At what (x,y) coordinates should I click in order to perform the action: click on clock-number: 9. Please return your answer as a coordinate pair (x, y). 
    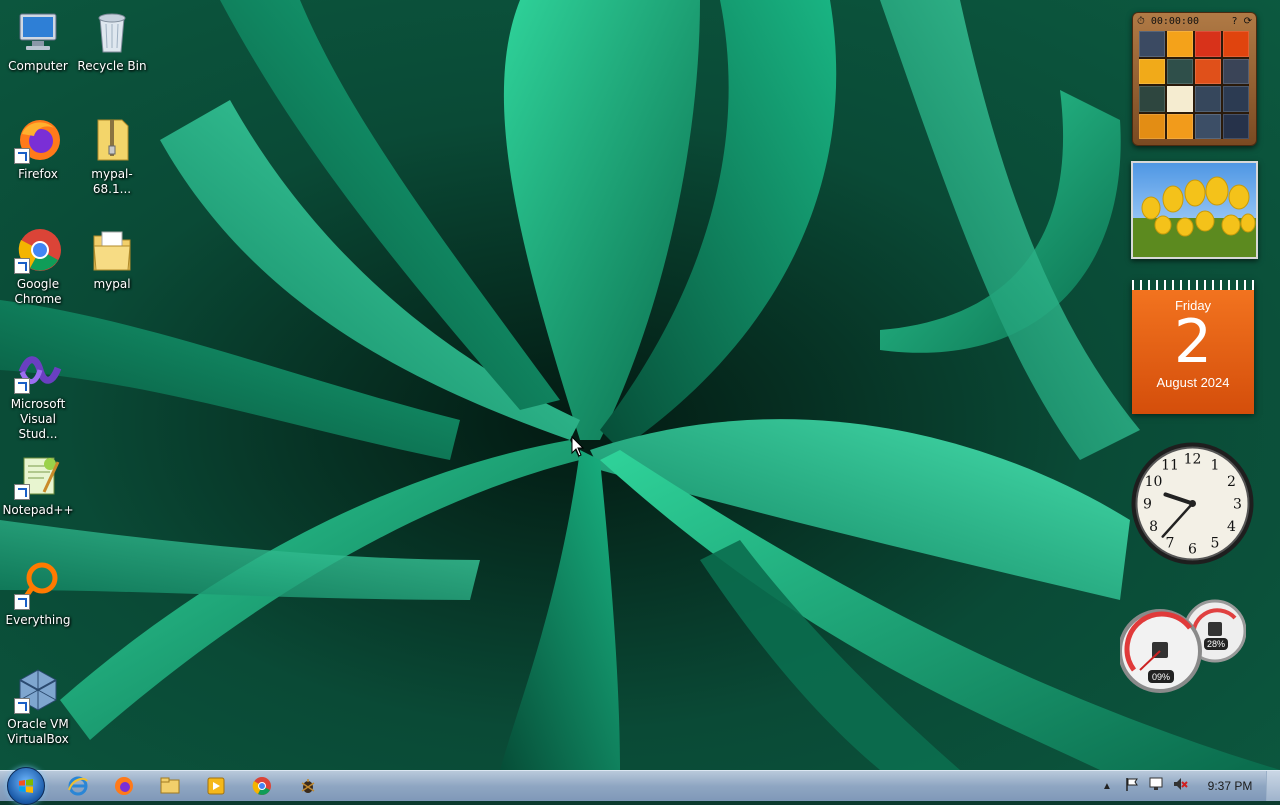
    Looking at the image, I should click on (1147, 505).